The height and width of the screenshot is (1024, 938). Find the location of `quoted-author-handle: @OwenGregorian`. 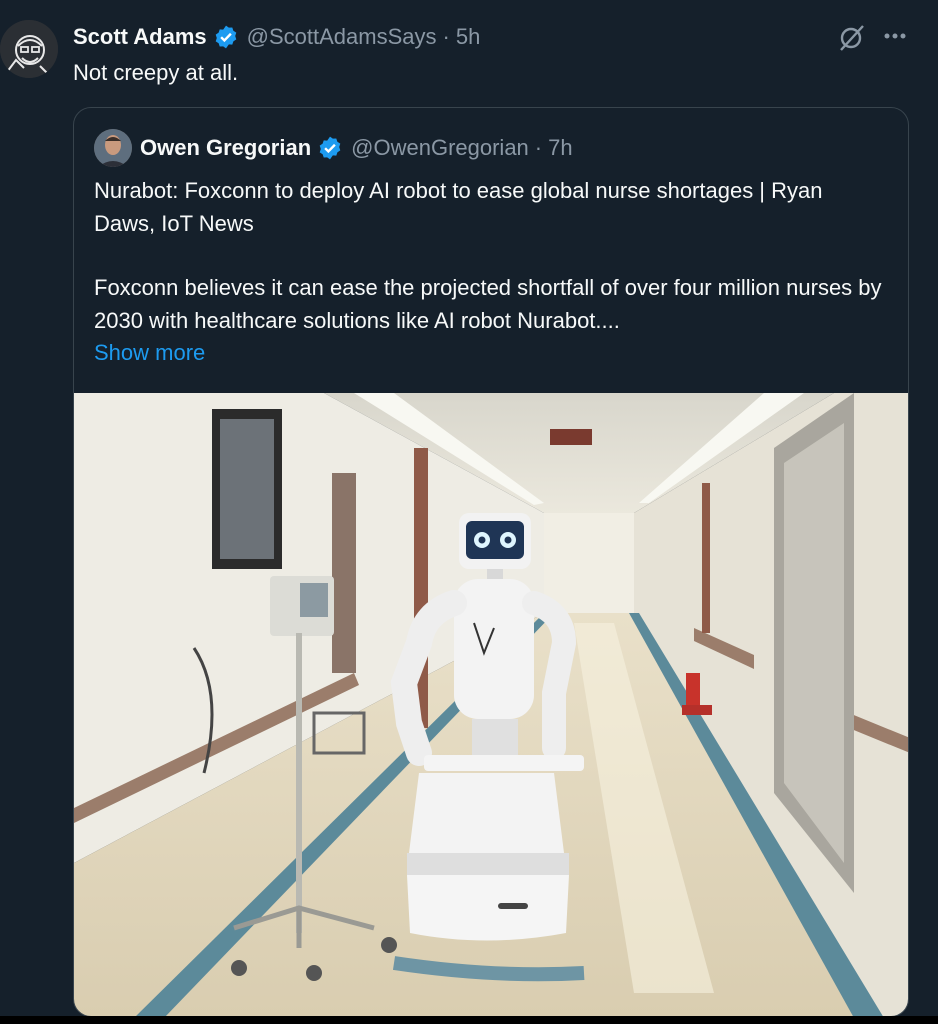

quoted-author-handle: @OwenGregorian is located at coordinates (440, 148).